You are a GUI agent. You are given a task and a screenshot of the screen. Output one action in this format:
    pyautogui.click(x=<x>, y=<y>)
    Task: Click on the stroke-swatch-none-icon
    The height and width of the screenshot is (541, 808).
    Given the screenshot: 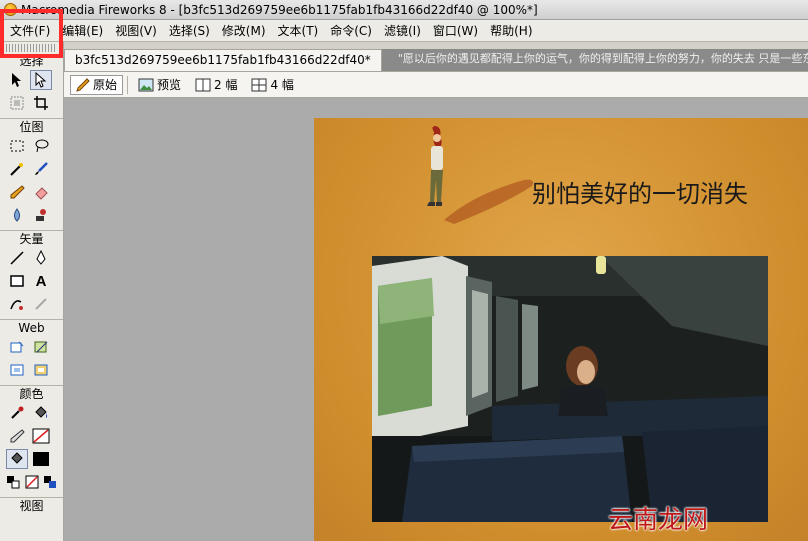 What is the action you would take?
    pyautogui.click(x=41, y=436)
    